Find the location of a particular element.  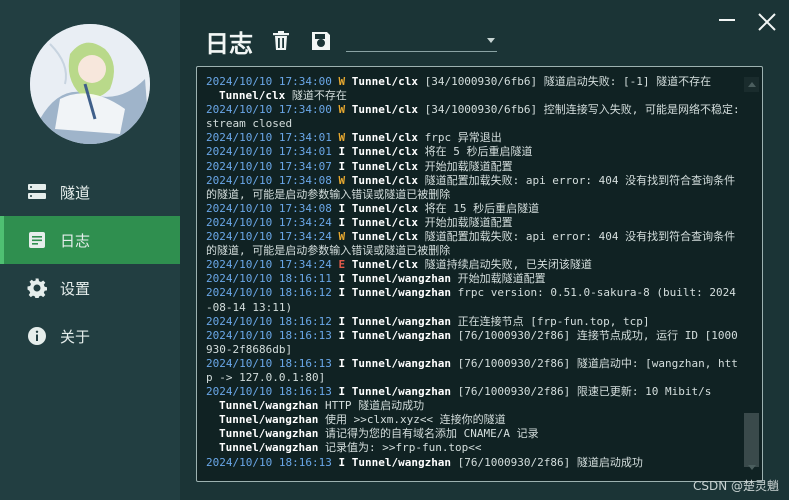

log-message: [76/1000930/2f86] 隧道启动成功 is located at coordinates (547, 462).